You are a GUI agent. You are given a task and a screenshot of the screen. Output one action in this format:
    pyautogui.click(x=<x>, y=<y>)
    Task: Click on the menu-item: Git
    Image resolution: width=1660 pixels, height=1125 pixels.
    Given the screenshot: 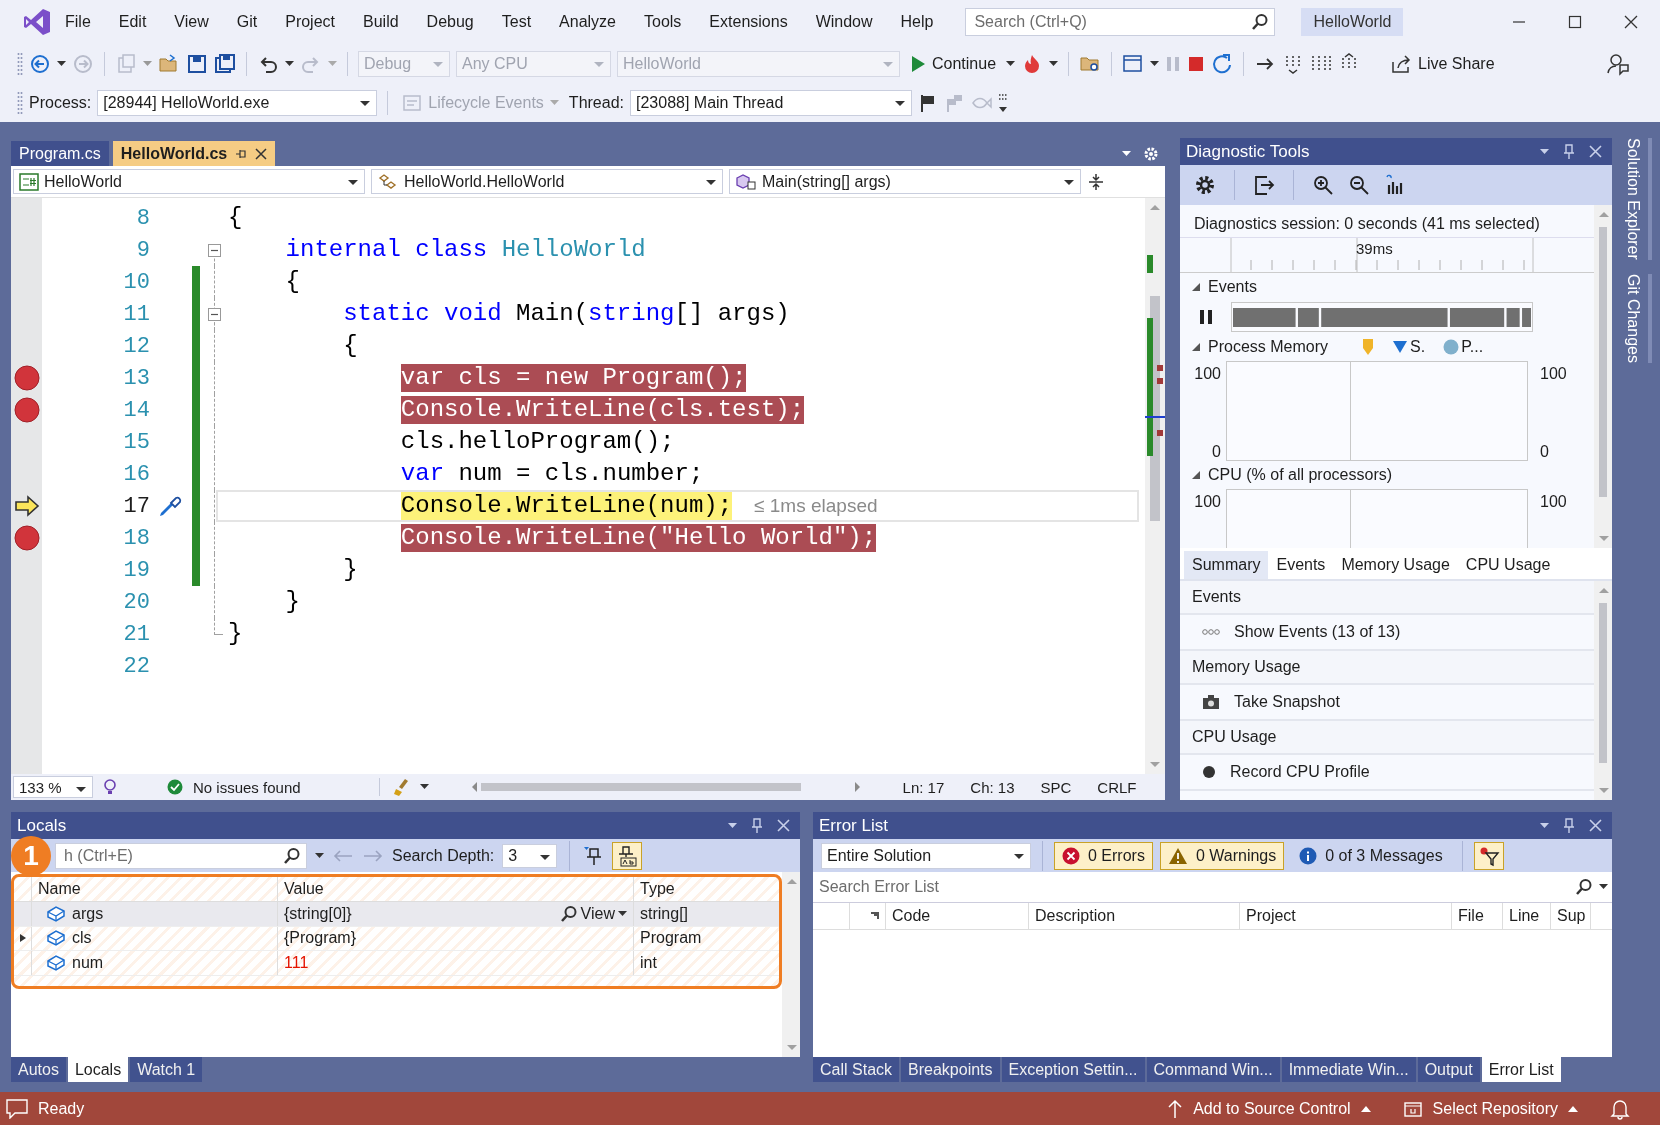 What is the action you would take?
    pyautogui.click(x=247, y=22)
    